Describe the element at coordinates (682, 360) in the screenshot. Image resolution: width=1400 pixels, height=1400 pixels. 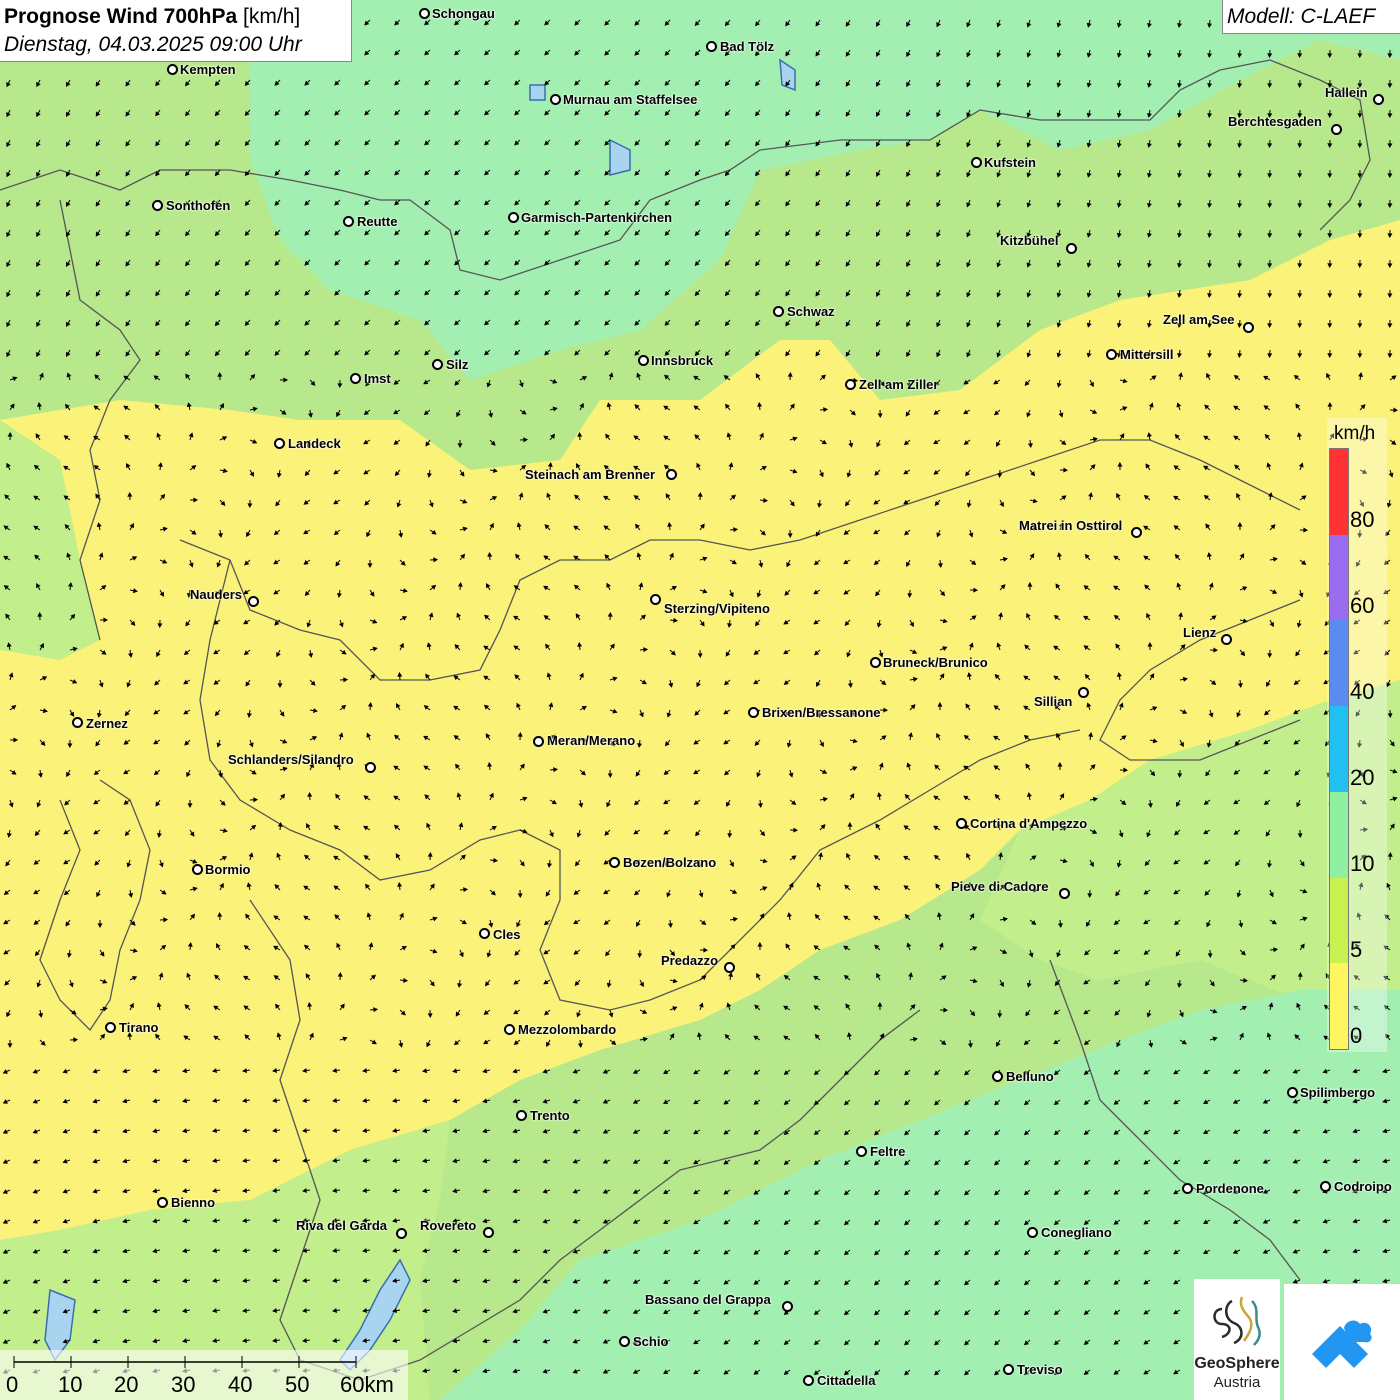
I see `city-label: Innsbruck` at that location.